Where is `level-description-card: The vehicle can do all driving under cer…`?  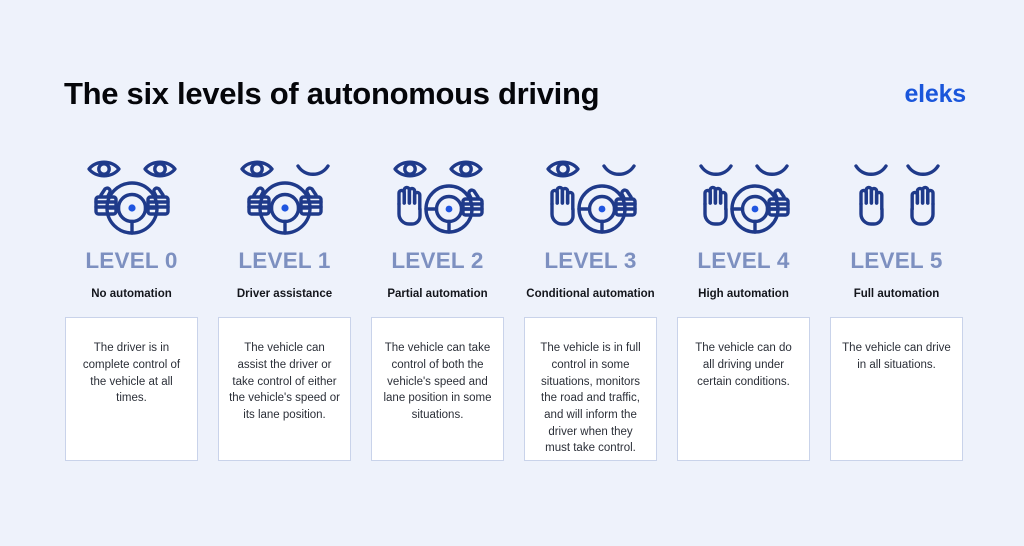
level-description-card: The vehicle can do all driving under cer… is located at coordinates (743, 389).